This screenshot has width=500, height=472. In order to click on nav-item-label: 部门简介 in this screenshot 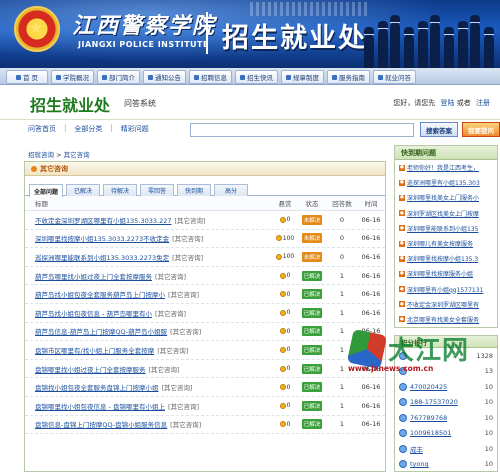, I will do `click(122, 78)`.